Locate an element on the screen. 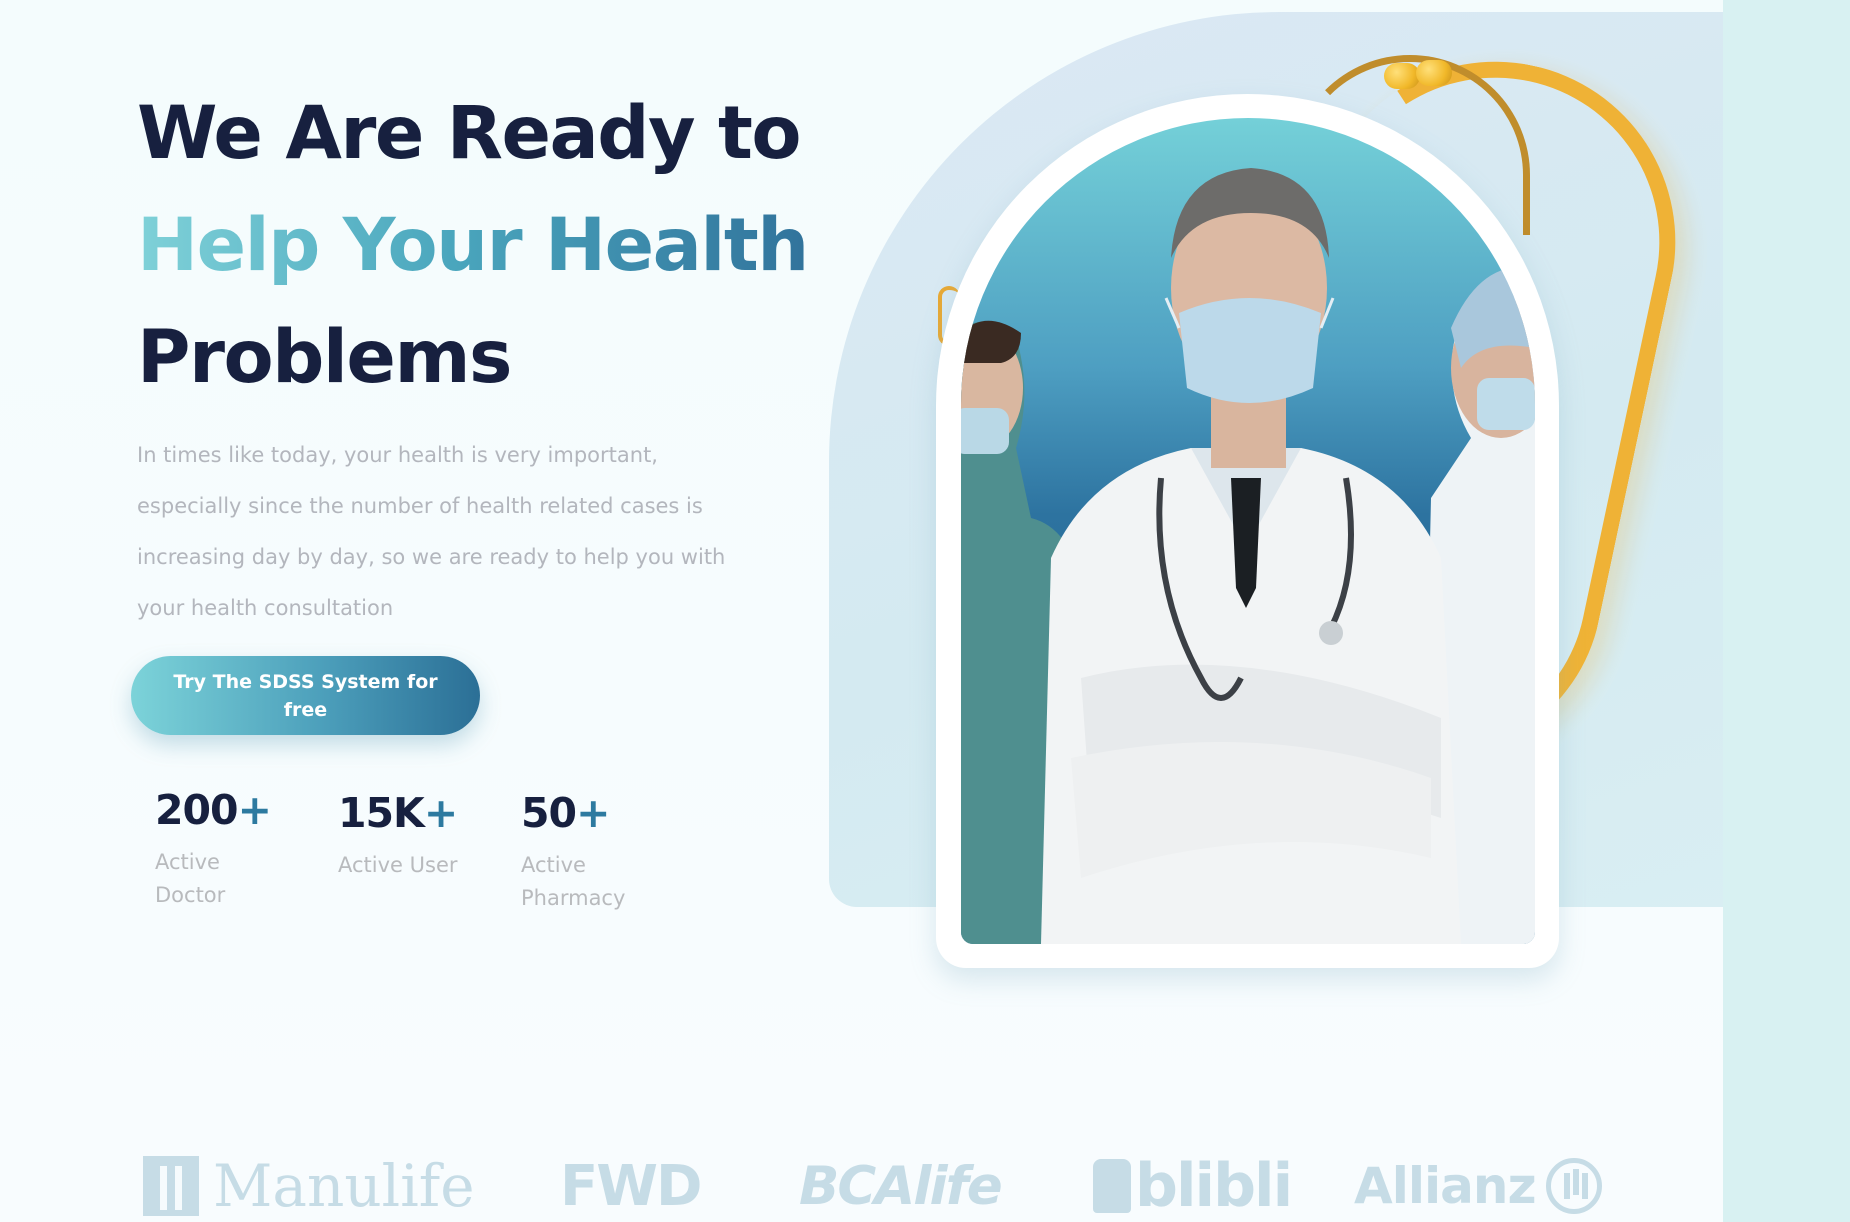 This screenshot has height=1222, width=1850. stat-label: Active User is located at coordinates (398, 865).